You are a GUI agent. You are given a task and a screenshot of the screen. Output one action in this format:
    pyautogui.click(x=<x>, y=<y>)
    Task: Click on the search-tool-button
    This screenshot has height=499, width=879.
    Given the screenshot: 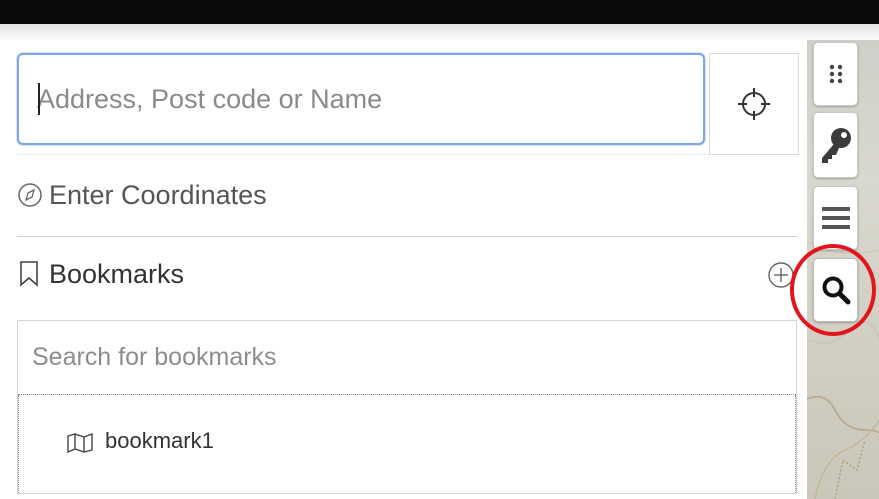 What is the action you would take?
    pyautogui.click(x=835, y=290)
    